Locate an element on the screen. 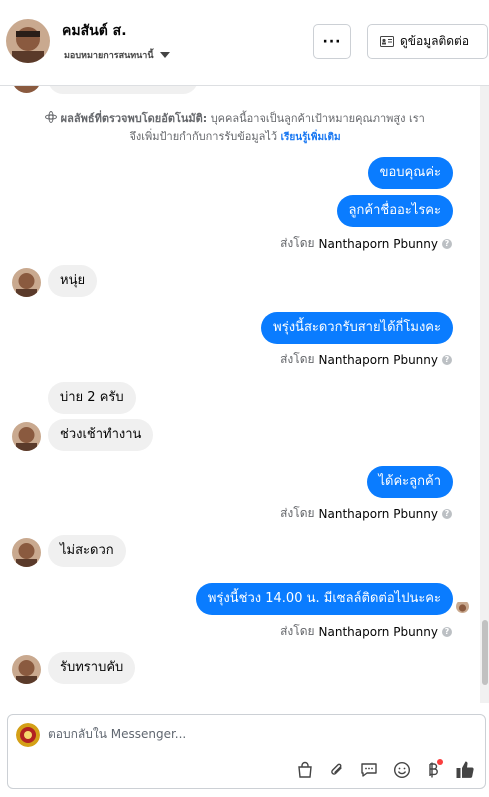 The image size is (489, 797). clipped-message is located at coordinates (244, 90).